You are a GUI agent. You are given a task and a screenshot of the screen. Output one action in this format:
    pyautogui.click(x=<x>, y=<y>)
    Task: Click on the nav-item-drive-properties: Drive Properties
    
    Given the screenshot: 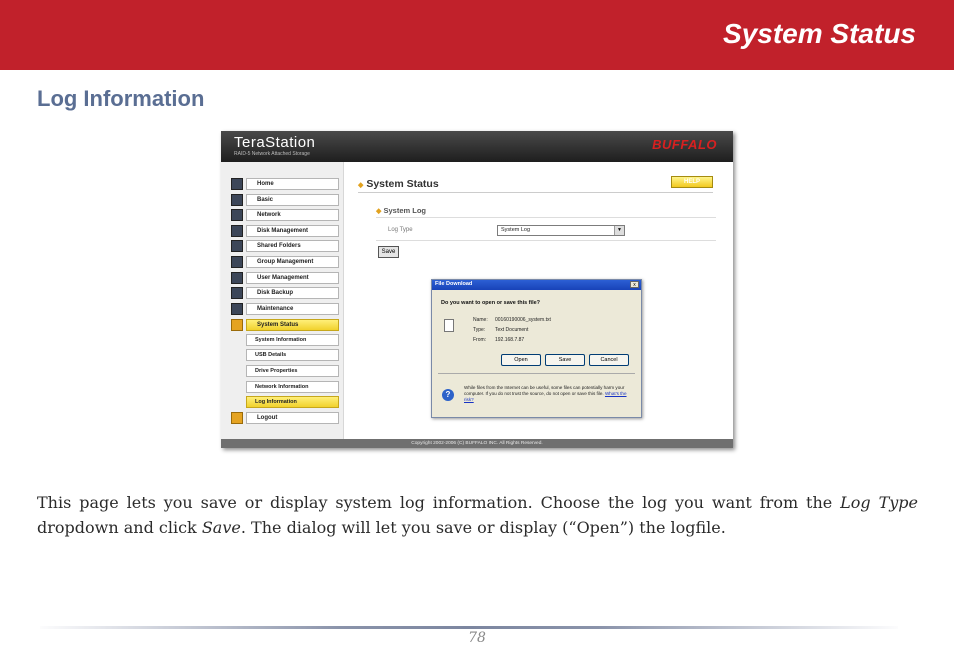 What is the action you would take?
    pyautogui.click(x=285, y=371)
    